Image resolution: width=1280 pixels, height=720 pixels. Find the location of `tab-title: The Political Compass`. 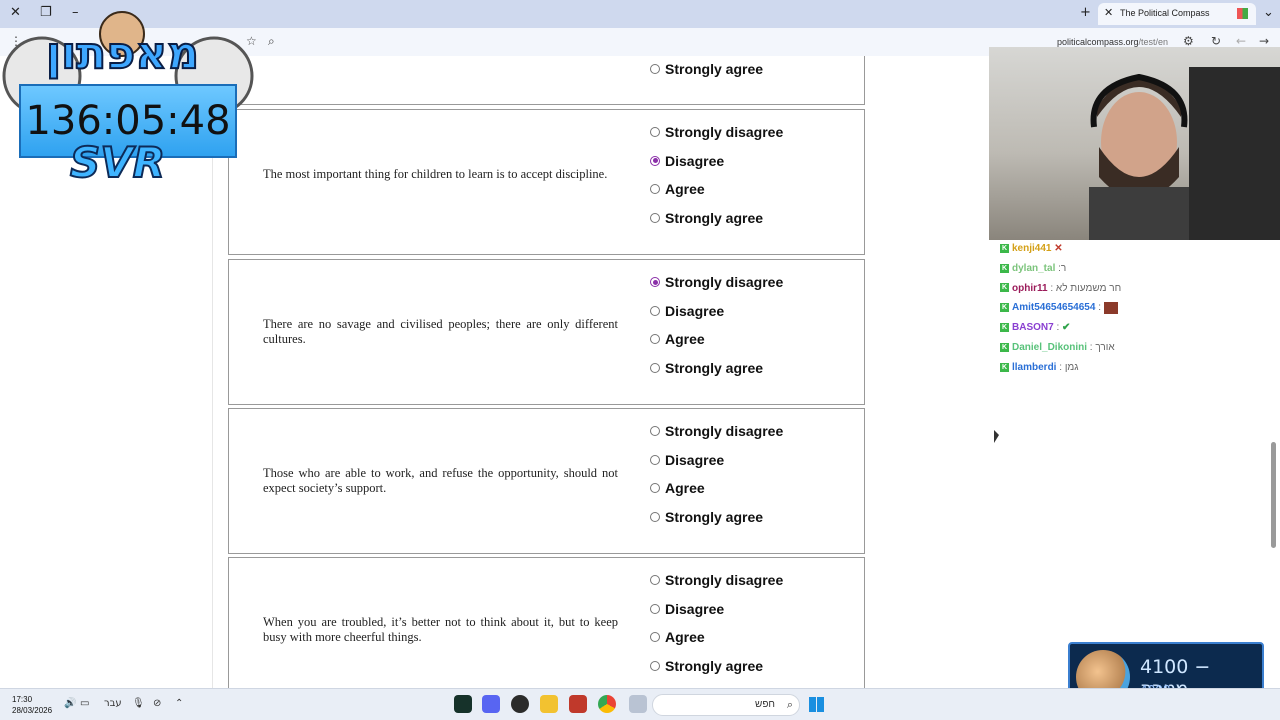

tab-title: The Political Compass is located at coordinates (1165, 13).